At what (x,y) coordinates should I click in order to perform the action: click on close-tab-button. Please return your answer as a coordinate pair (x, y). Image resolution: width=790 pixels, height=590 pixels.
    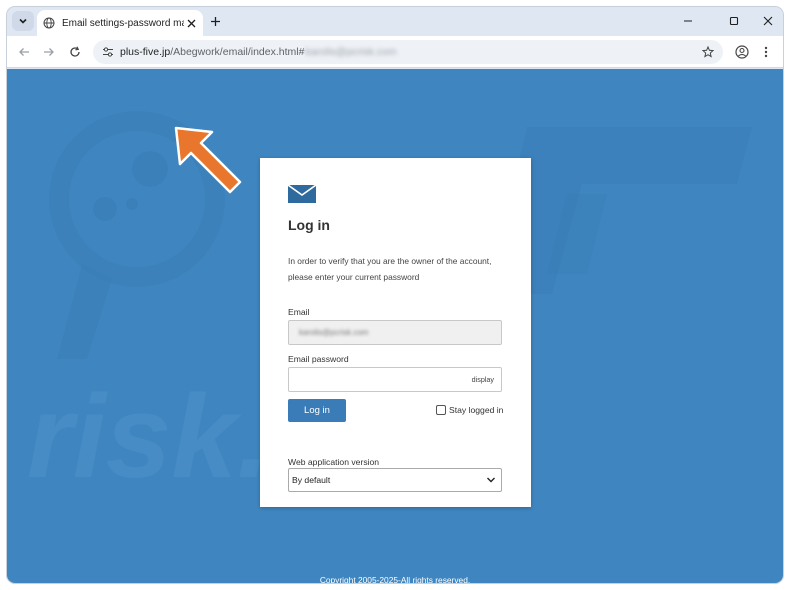
    Looking at the image, I should click on (191, 23).